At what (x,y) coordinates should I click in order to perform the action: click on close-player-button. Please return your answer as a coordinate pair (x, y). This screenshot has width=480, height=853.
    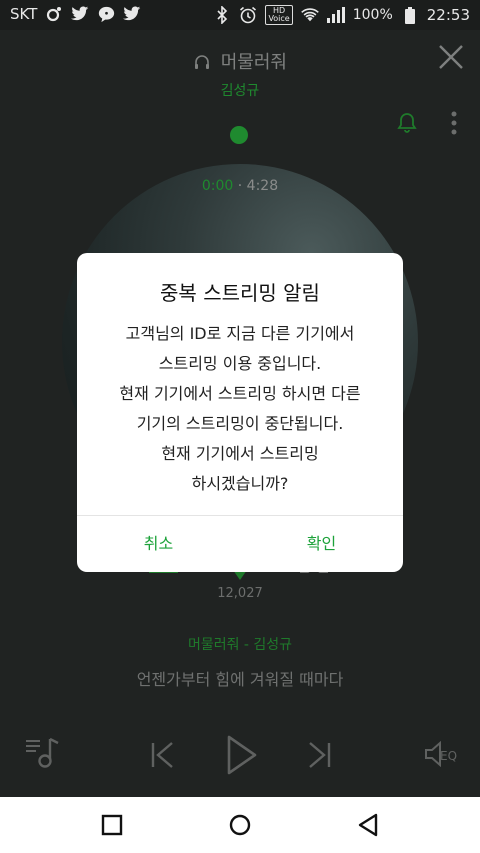
    Looking at the image, I should click on (451, 57).